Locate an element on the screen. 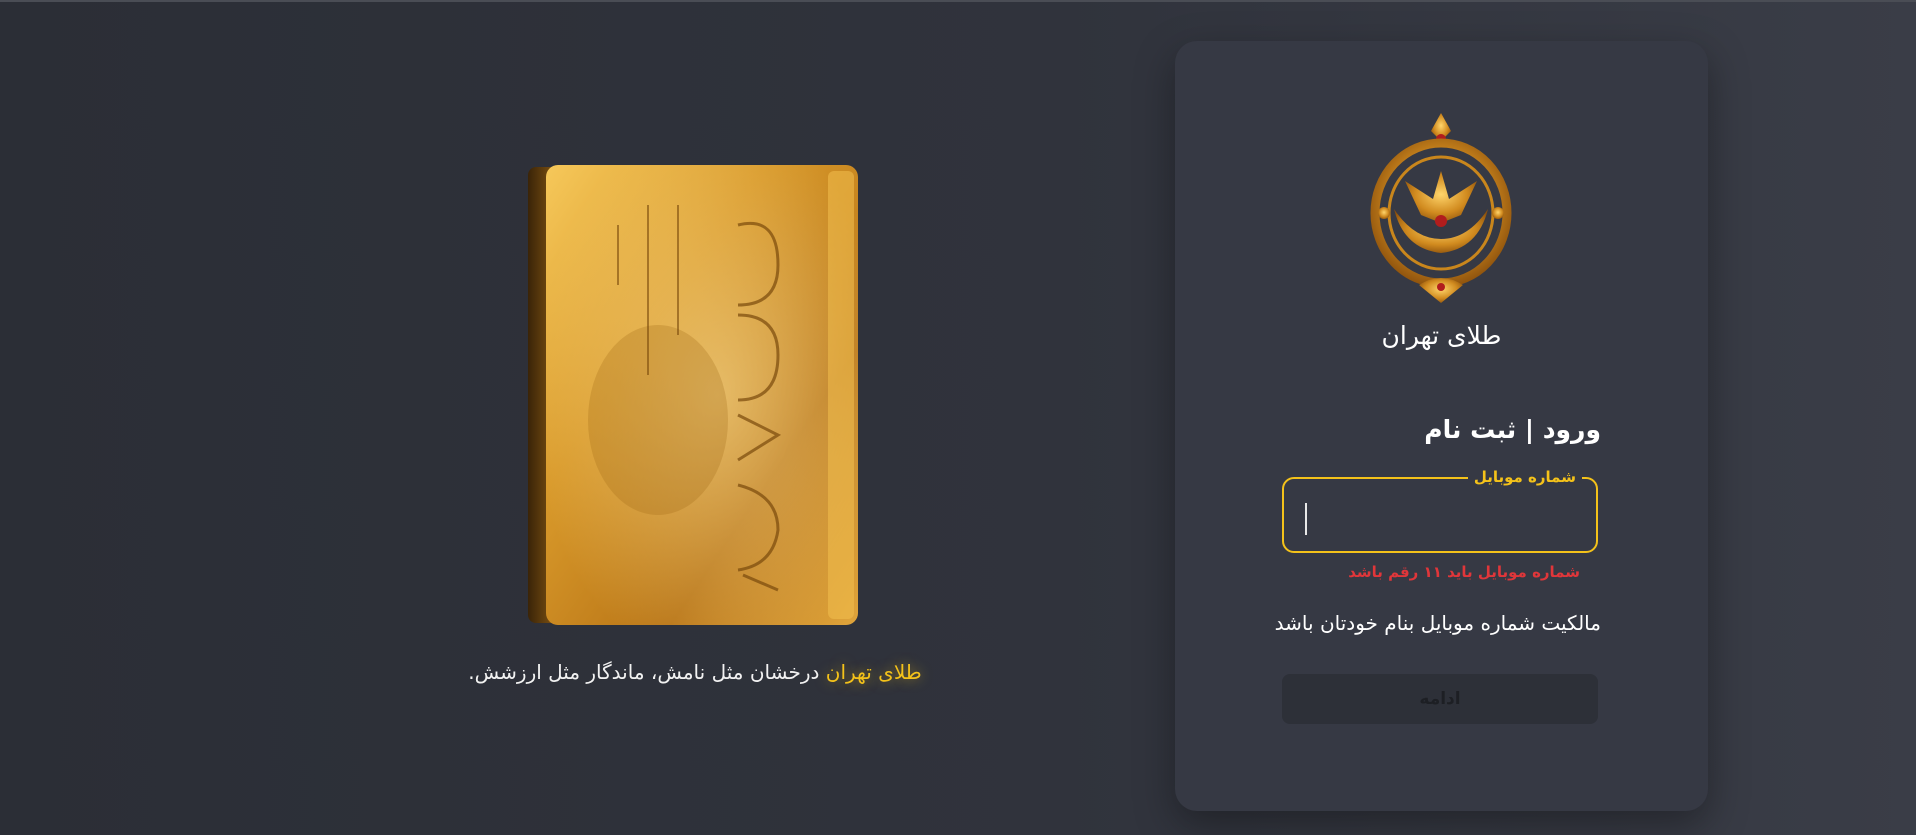 The image size is (1916, 835). gold-emblem-icon is located at coordinates (1441, 207).